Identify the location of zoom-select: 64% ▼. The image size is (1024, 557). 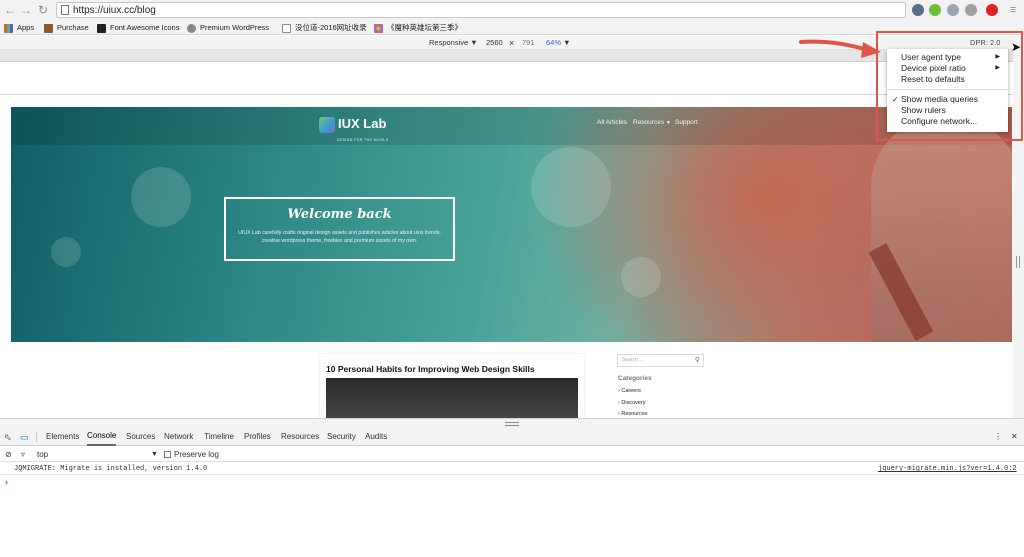
(558, 43).